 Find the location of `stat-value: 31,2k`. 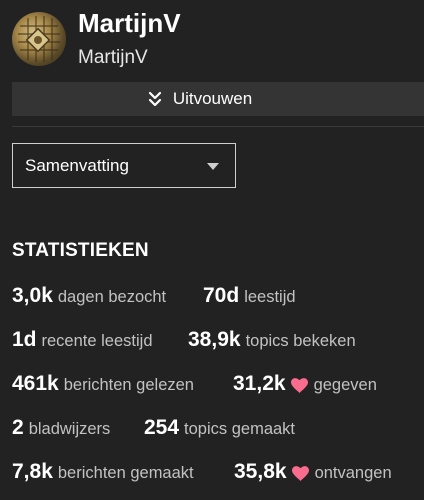

stat-value: 31,2k is located at coordinates (259, 383).